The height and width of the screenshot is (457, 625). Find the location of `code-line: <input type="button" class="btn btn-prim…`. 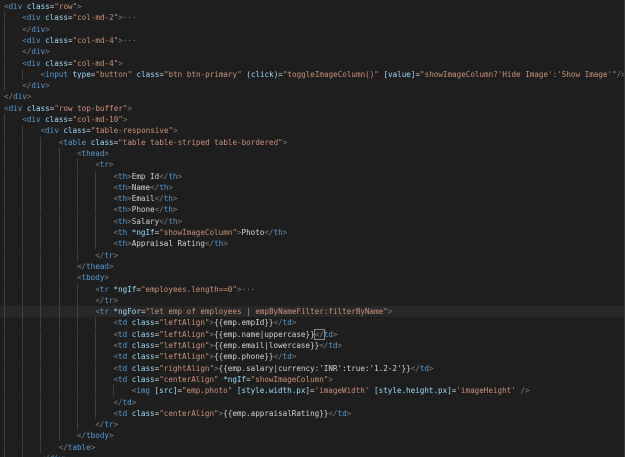

code-line: <input type="button" class="btn btn-prim… is located at coordinates (312, 74).